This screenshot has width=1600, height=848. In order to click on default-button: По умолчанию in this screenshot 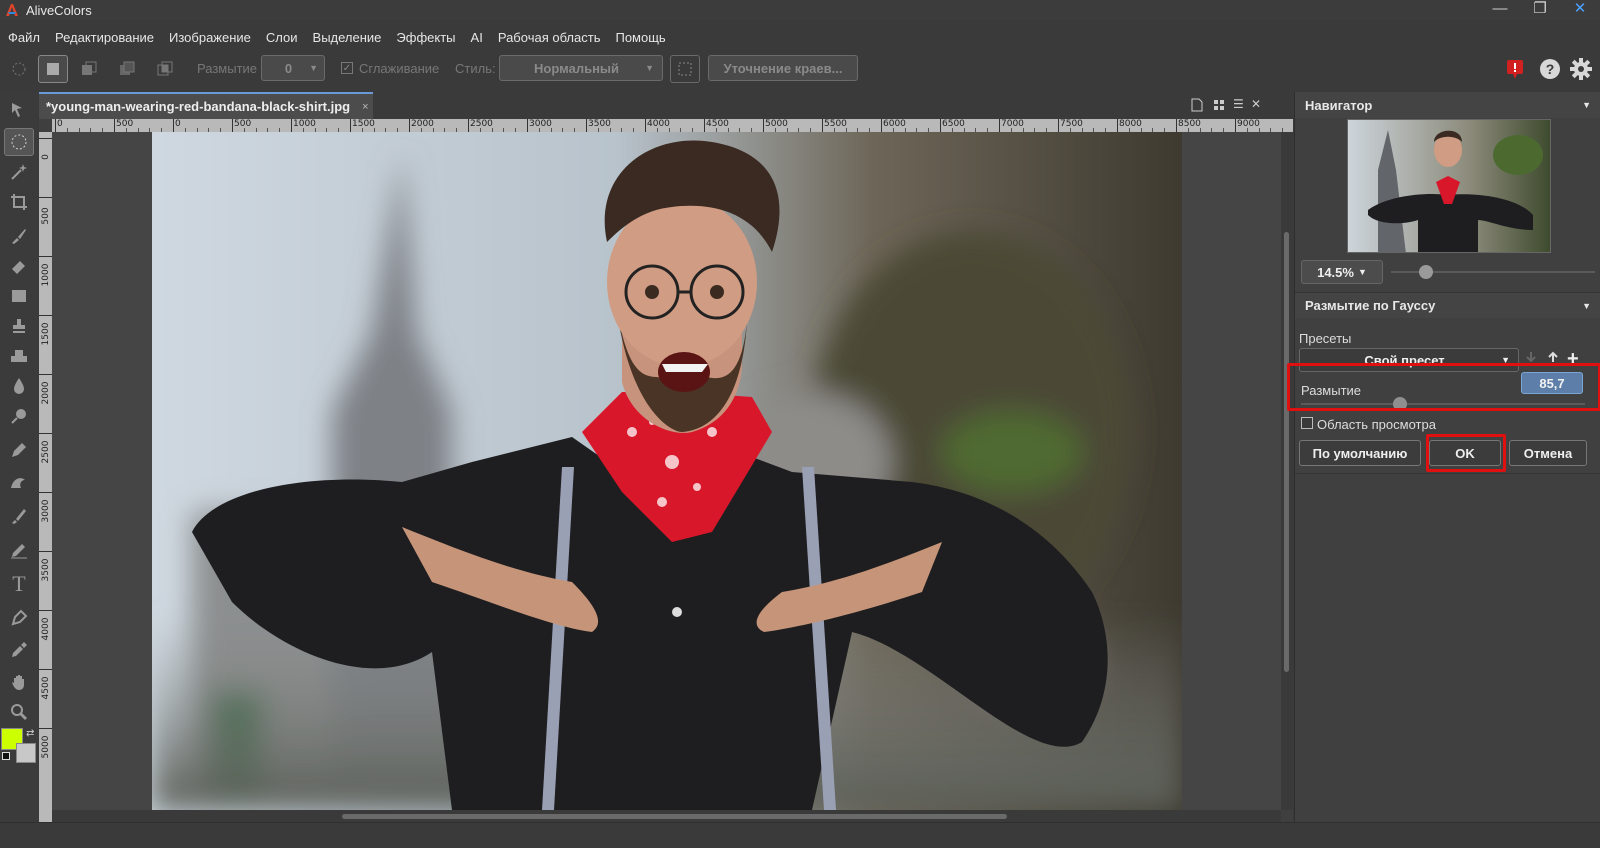, I will do `click(1360, 453)`.